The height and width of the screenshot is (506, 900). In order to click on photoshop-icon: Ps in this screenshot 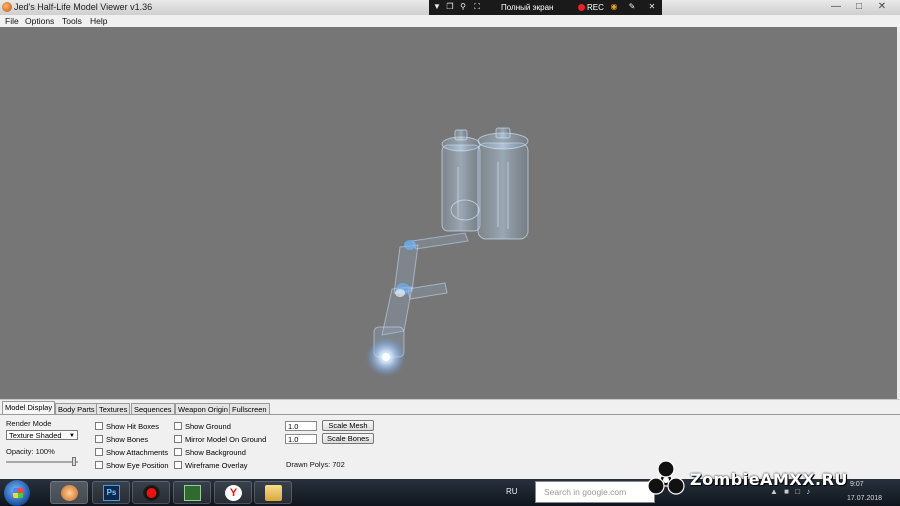, I will do `click(111, 493)`.